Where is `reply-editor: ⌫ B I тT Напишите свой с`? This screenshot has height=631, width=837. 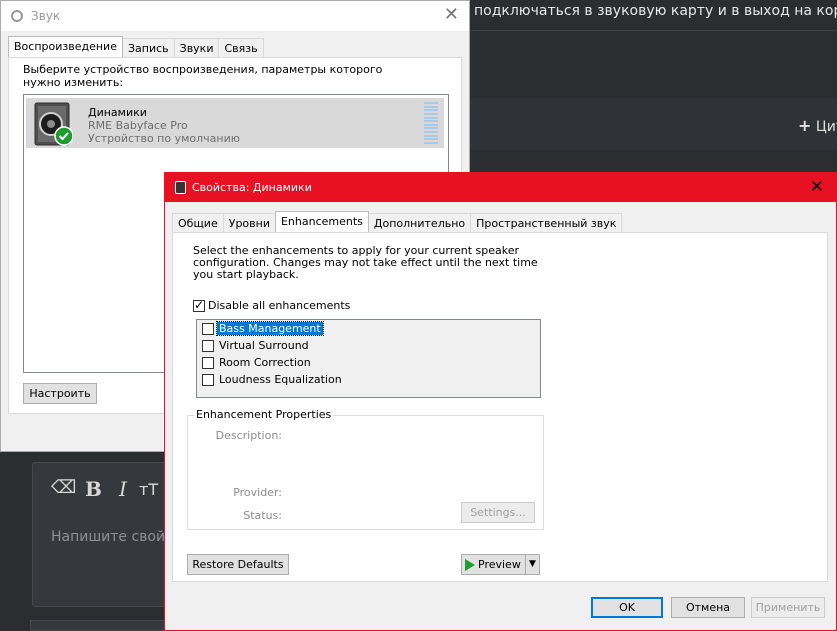 reply-editor: ⌫ B I тT Напишите свой с is located at coordinates (104, 534).